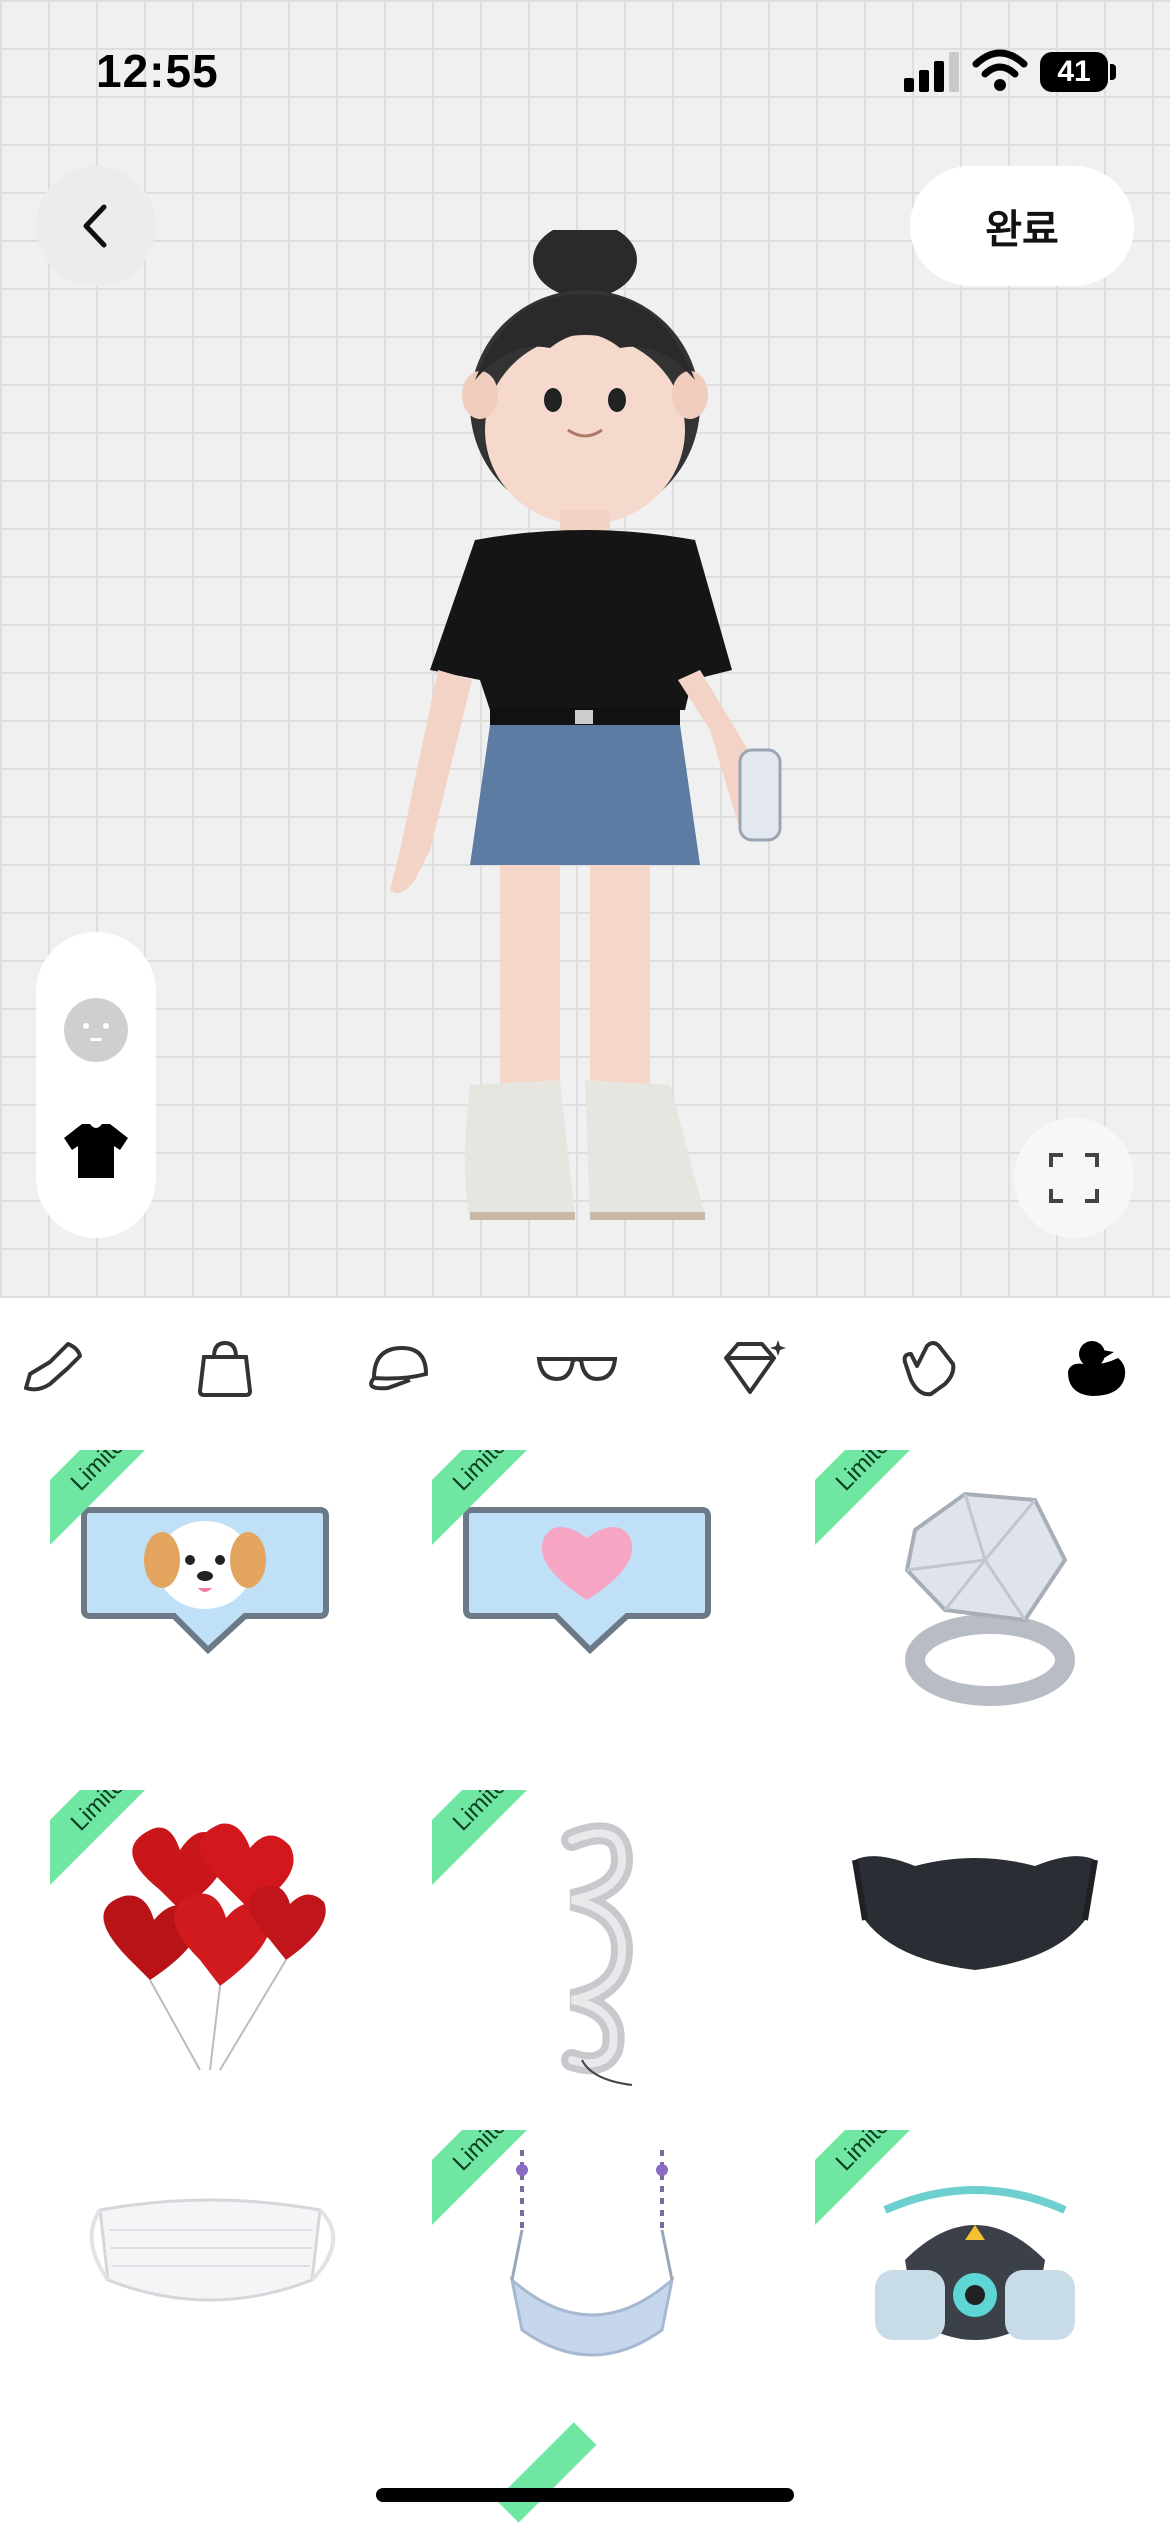 This screenshot has height=2532, width=1170. I want to click on tab-glasses, so click(577, 1368).